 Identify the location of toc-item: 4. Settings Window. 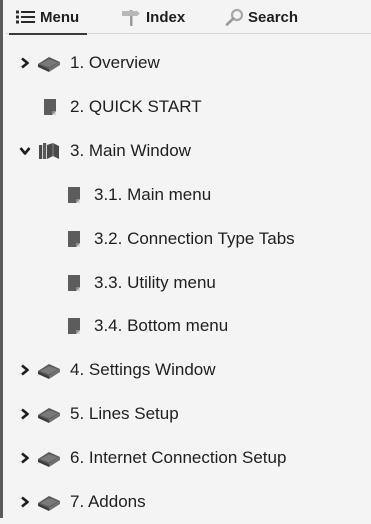
(188, 370).